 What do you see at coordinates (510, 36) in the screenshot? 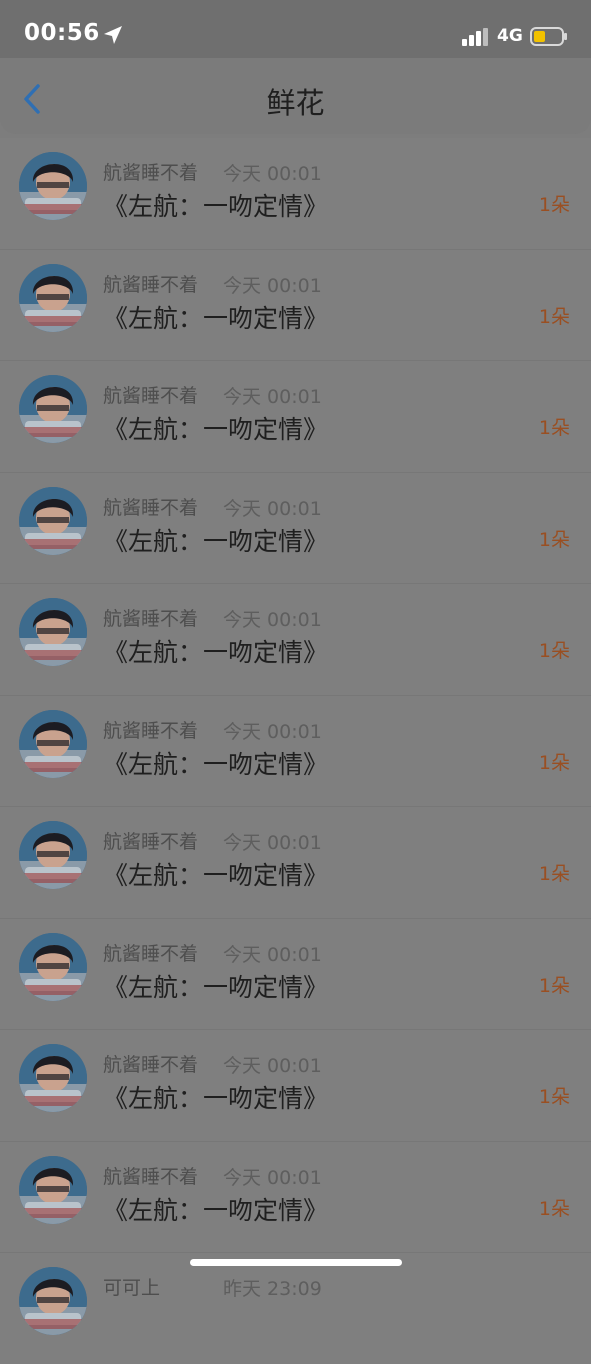
I see `network-type: 4G` at bounding box center [510, 36].